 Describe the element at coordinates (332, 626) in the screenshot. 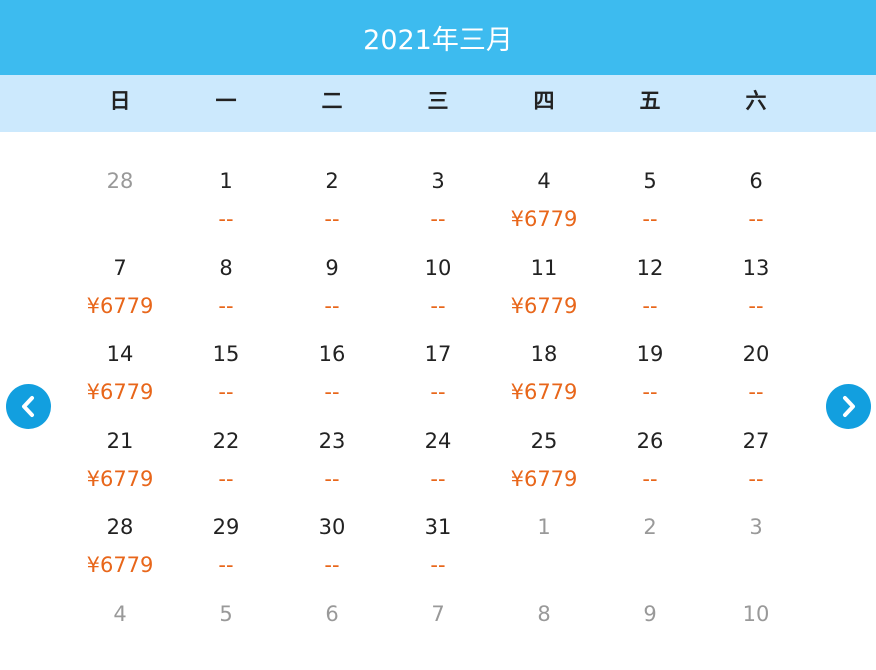

I see `day-cell: 6` at that location.